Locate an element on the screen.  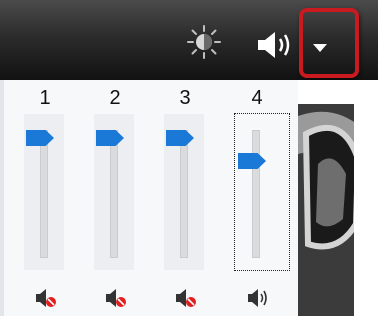
channel-1: 1 is located at coordinates (45, 198).